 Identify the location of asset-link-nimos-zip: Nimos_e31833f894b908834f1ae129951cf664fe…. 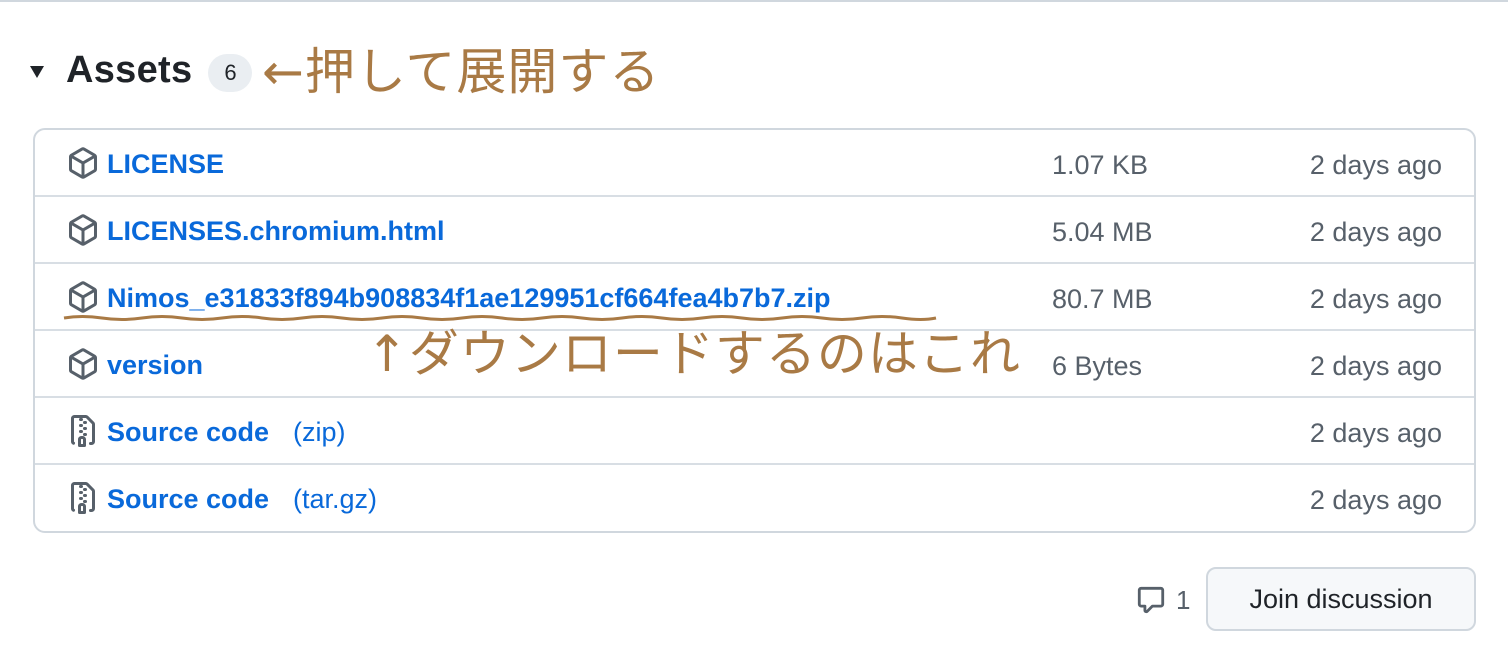
(469, 298).